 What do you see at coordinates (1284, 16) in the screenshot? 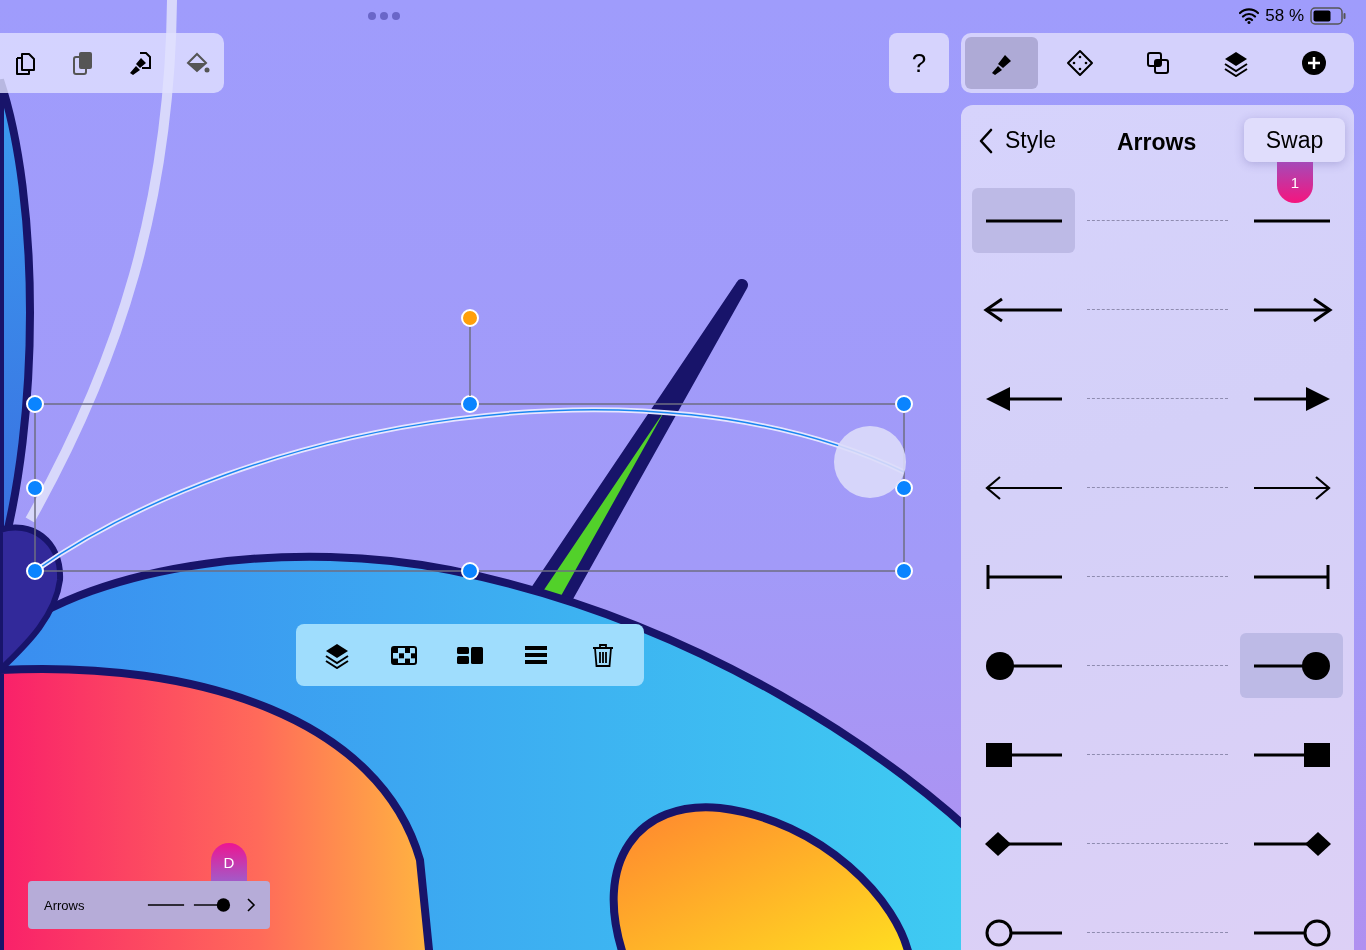
I see `battery-percentage: 58 %` at bounding box center [1284, 16].